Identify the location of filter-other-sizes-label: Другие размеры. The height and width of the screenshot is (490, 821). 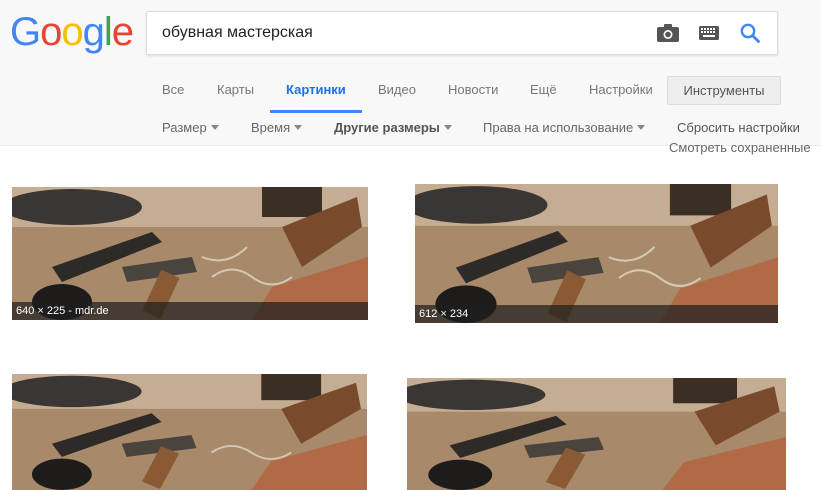
(387, 127).